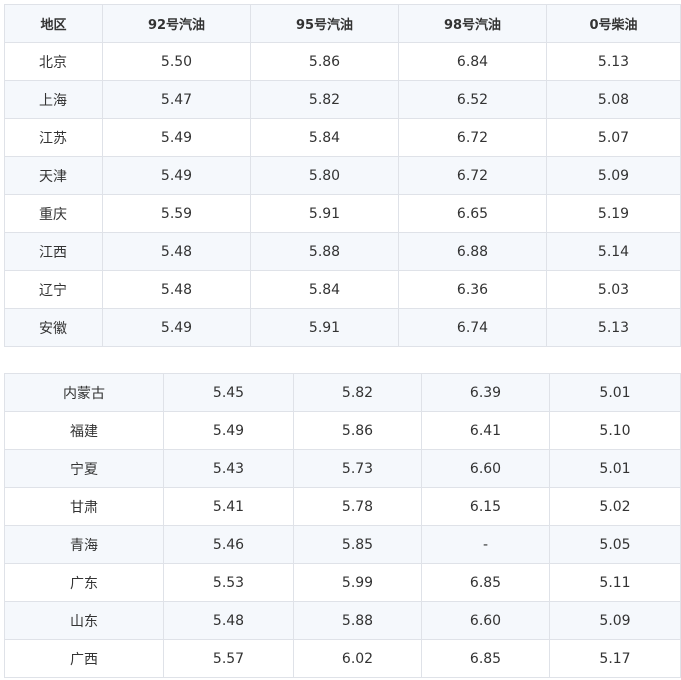  I want to click on price-98-cell: 6.84, so click(472, 61).